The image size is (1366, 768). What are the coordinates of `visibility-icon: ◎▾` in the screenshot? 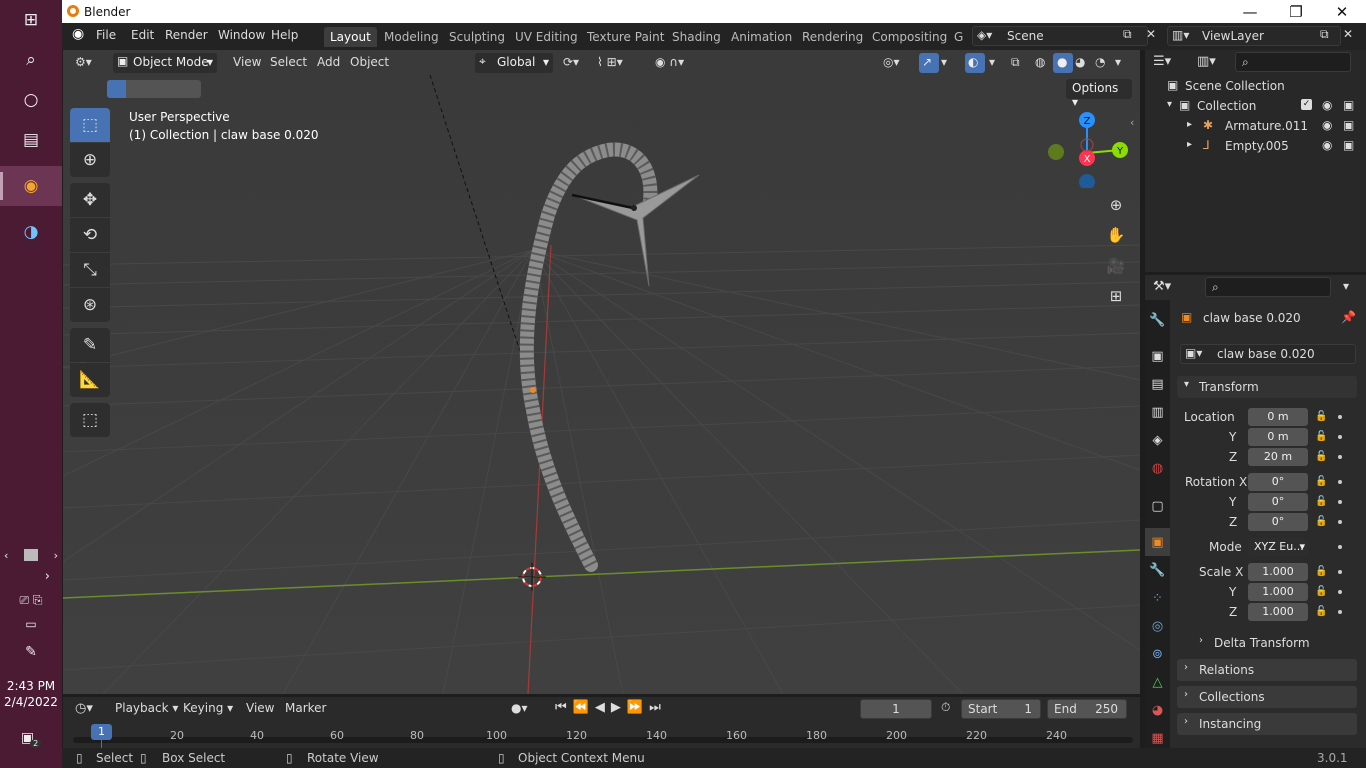 It's located at (891, 62).